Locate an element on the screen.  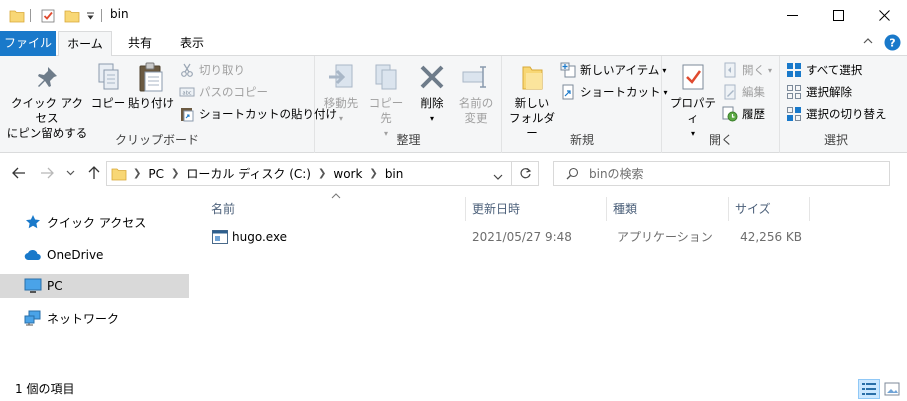
minimize-icon is located at coordinates (792, 15).